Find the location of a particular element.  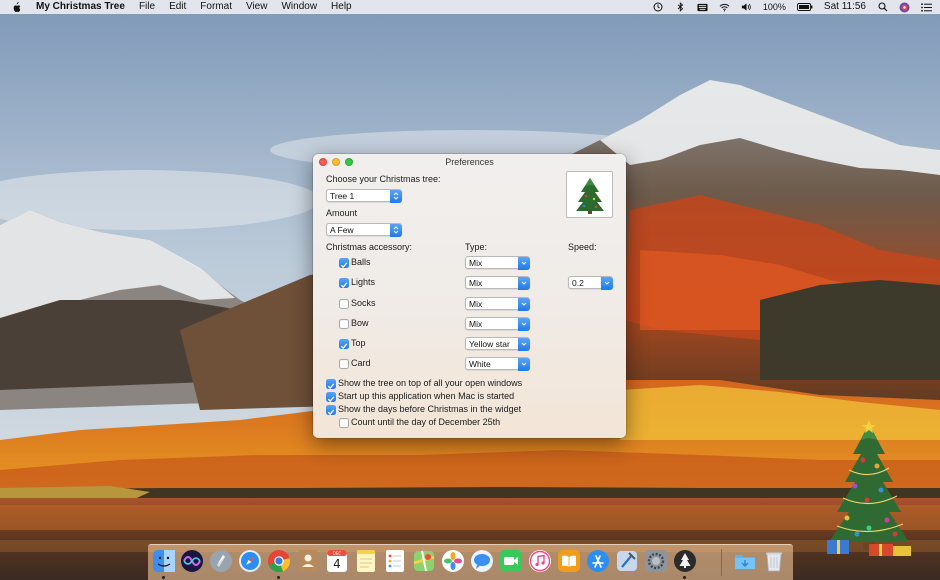

spotlight-search-icon is located at coordinates (882, 7).